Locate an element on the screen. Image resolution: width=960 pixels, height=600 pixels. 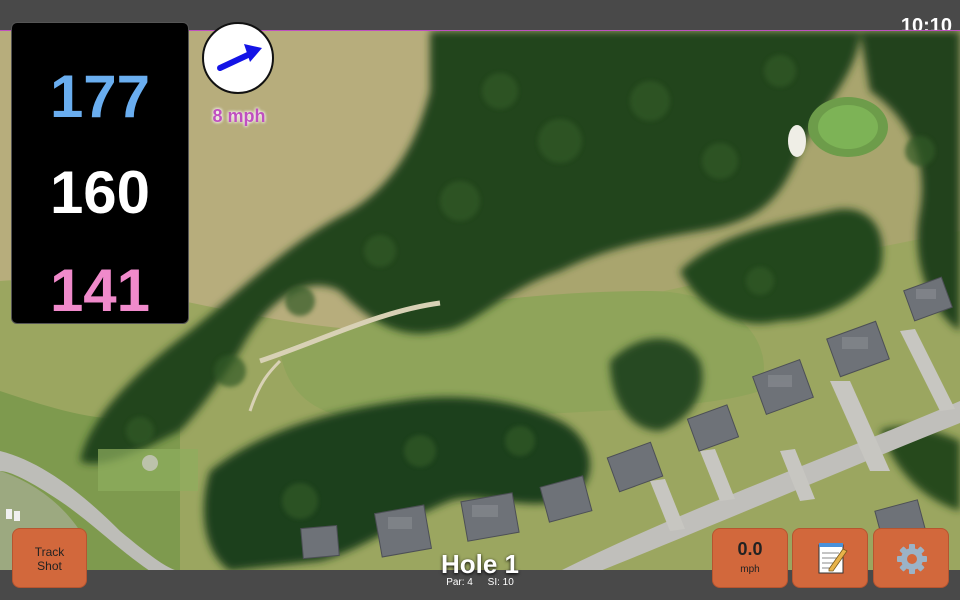
hole-stroke-index: SI: 10 is located at coordinates (500, 582).